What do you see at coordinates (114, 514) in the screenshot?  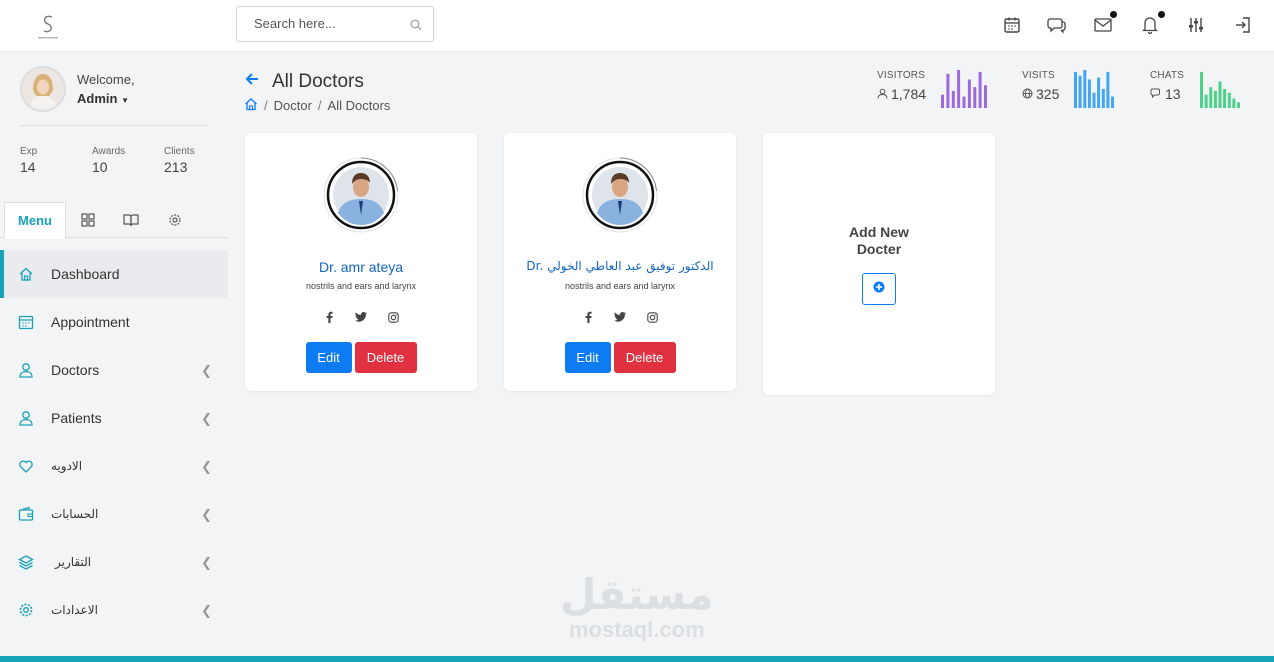 I see `sidebar-item-accounts: الحسابات ❮` at bounding box center [114, 514].